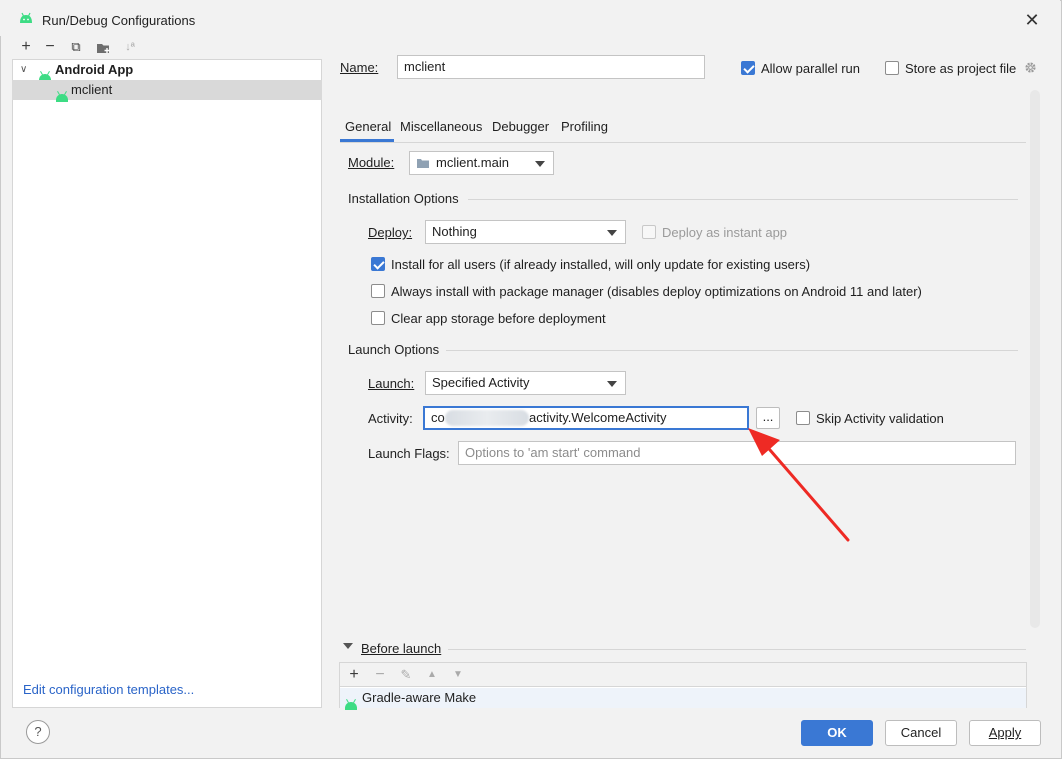  I want to click on launch-label: Launch:, so click(391, 383).